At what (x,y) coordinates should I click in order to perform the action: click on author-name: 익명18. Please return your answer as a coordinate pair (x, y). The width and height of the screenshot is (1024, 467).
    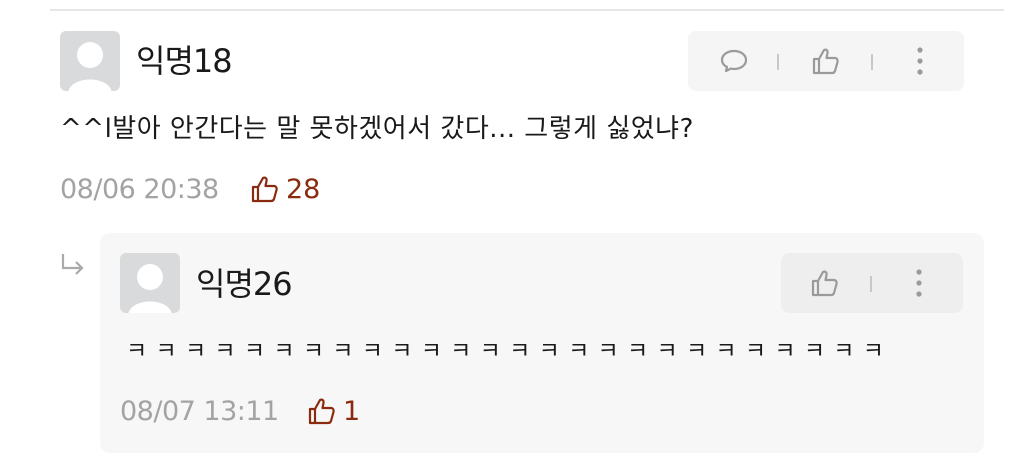
    Looking at the image, I should click on (184, 61).